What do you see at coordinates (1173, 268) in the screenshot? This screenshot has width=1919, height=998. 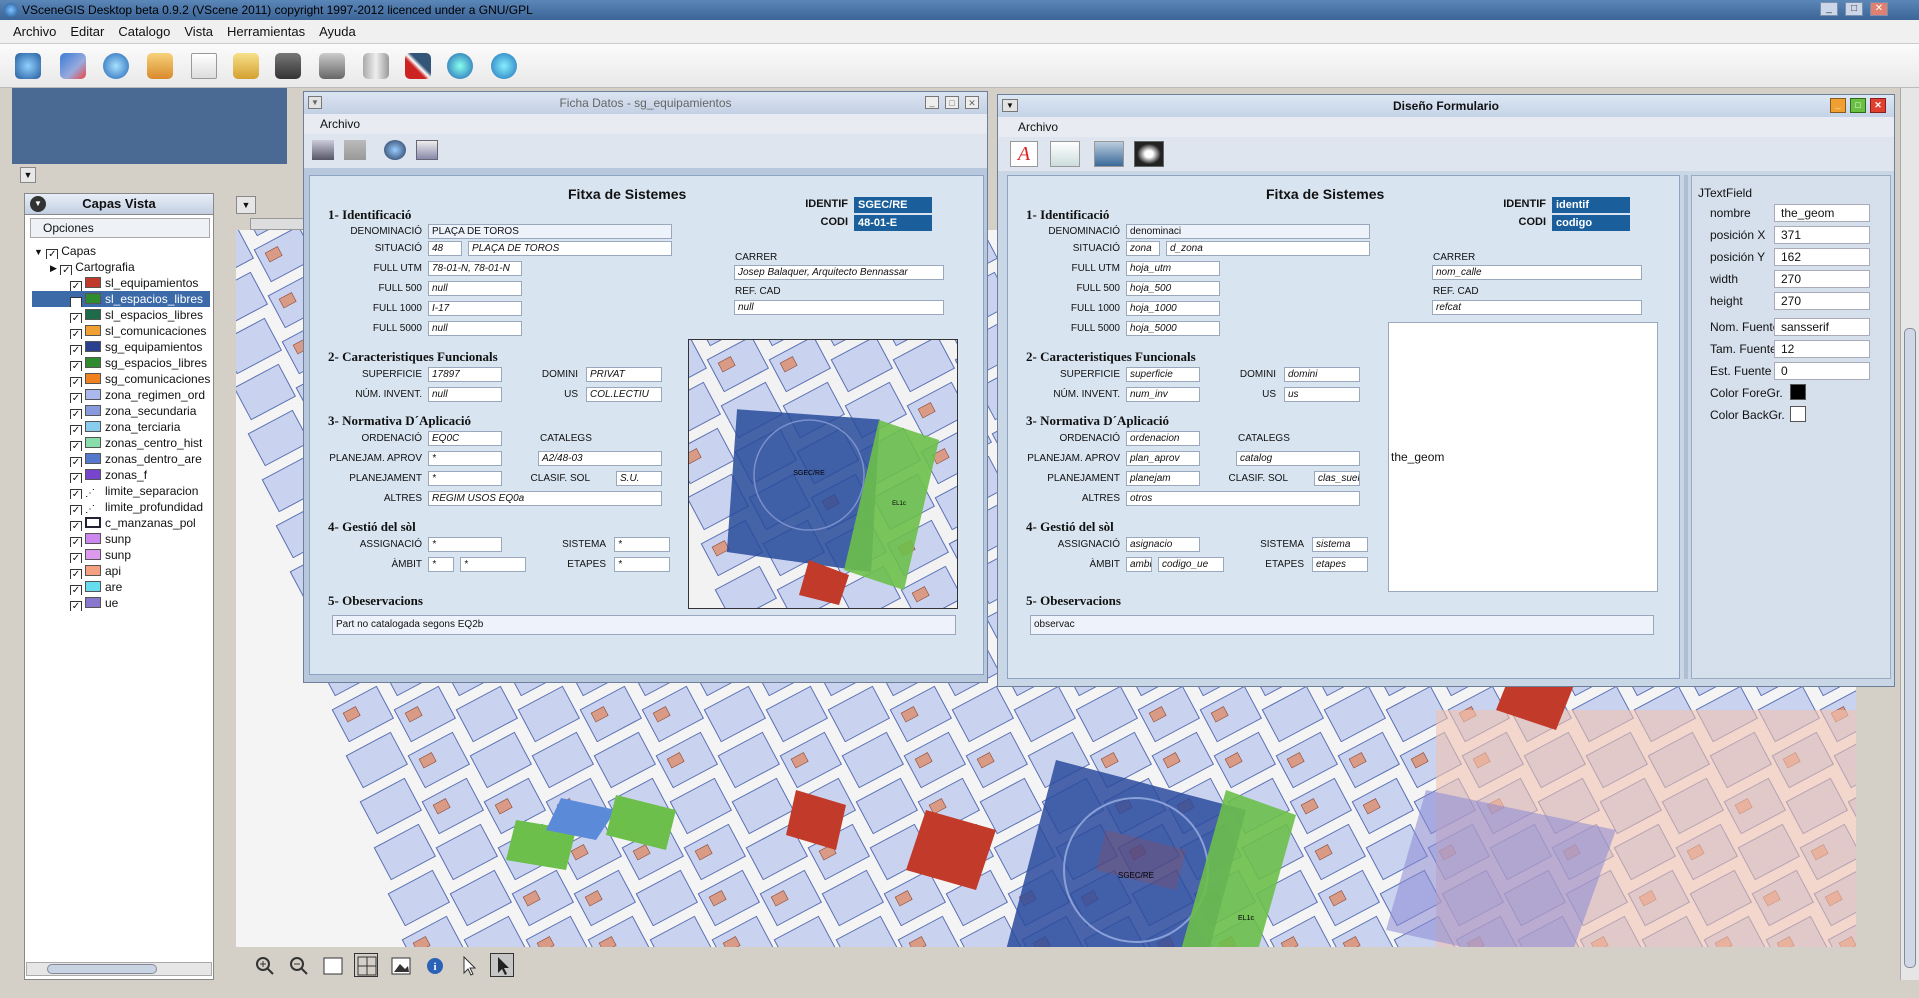 I see `full-utm-field: hoja_utm` at bounding box center [1173, 268].